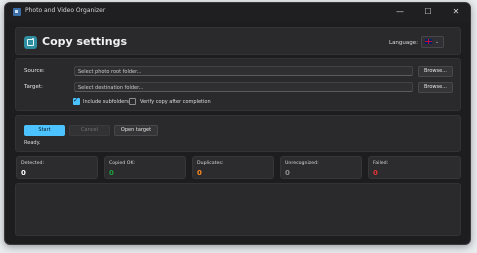 The width and height of the screenshot is (477, 253). I want to click on copied-ok-stat-card: Copied OK: 0, so click(145, 167).